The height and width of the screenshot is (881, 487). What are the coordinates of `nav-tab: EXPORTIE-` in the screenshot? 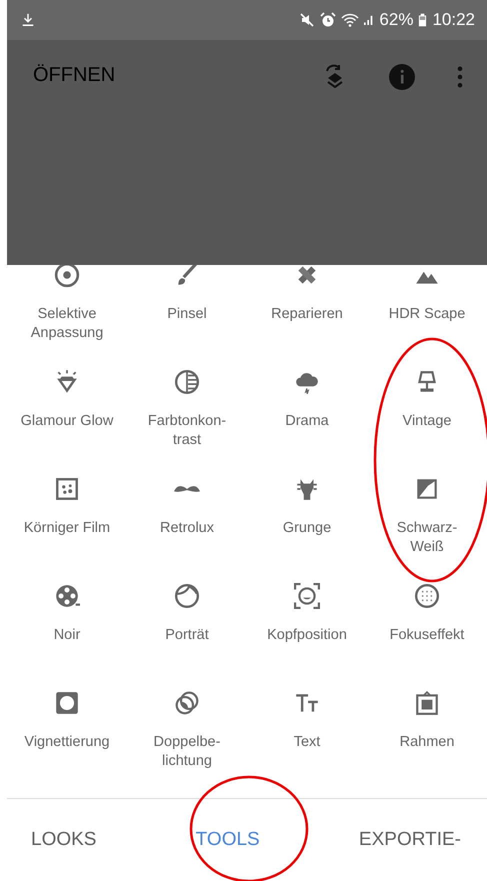 It's located at (409, 840).